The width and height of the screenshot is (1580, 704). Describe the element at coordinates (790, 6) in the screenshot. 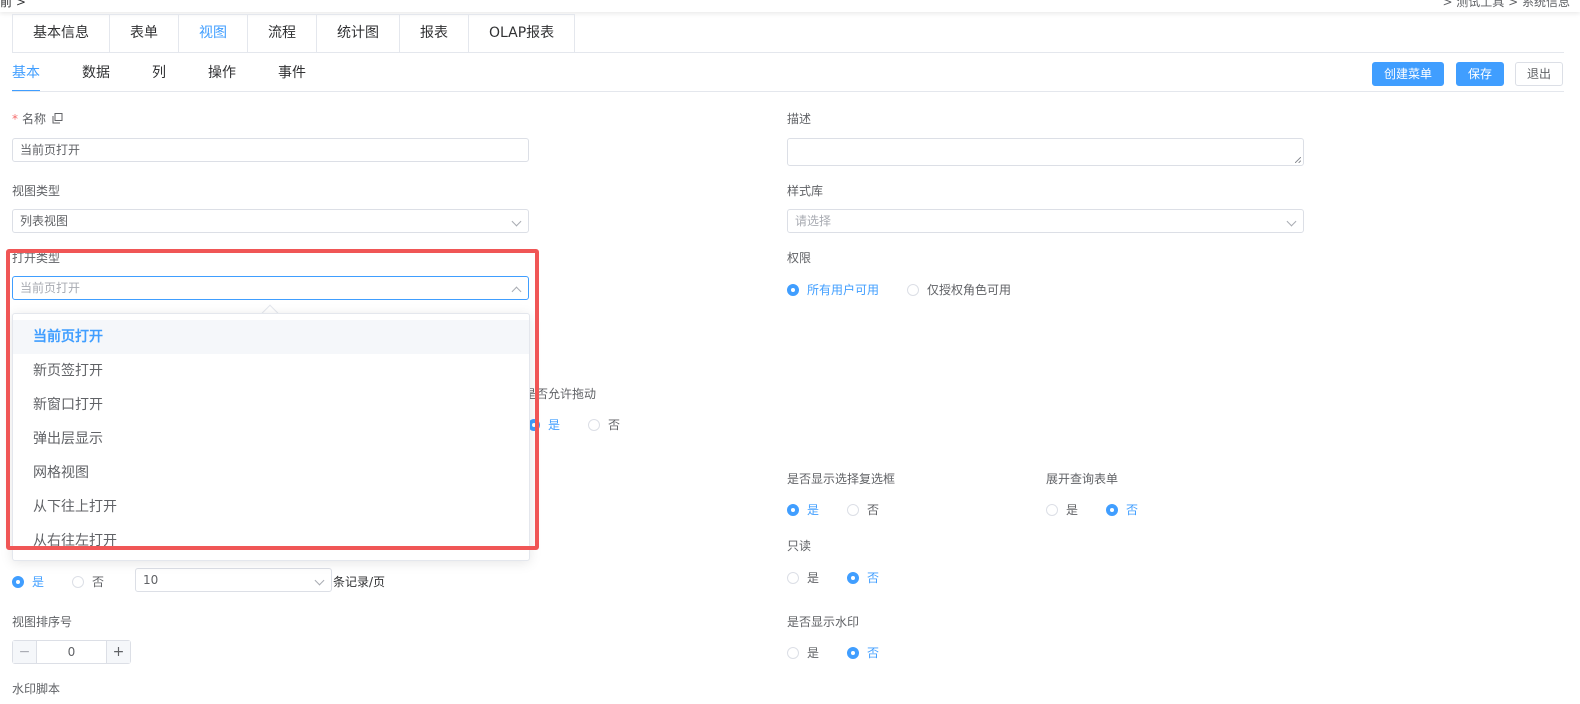

I see `top-breadcrumb-bar: 前 > > 测试工具 > 系统信息` at that location.